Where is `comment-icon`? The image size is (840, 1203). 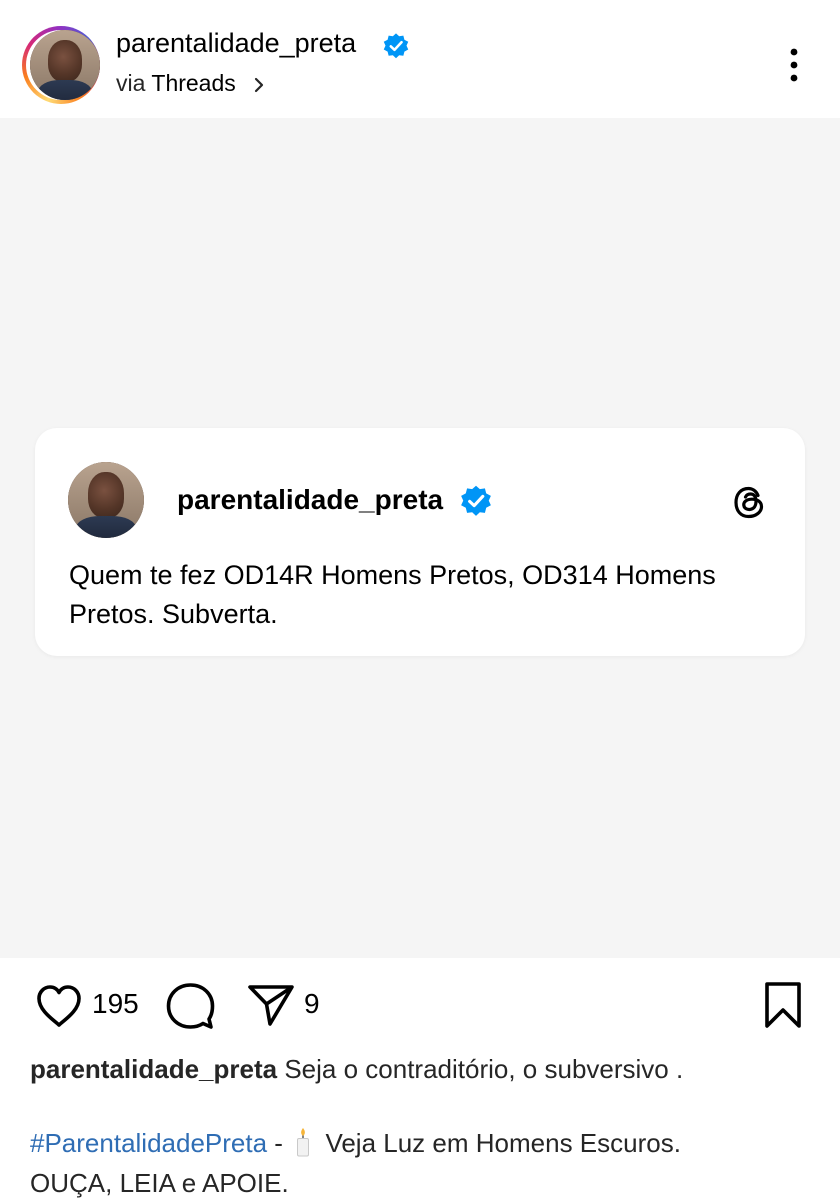 comment-icon is located at coordinates (190, 1006).